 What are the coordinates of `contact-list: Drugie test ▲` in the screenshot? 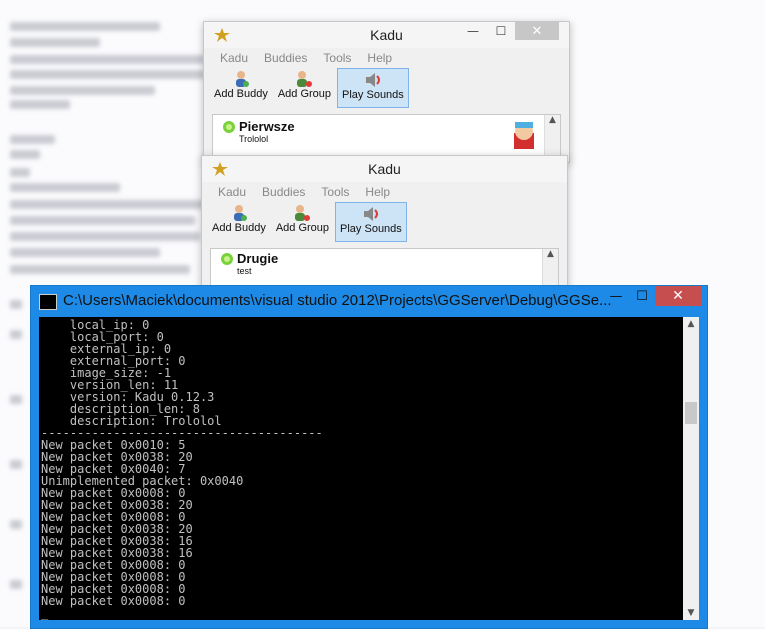 It's located at (384, 269).